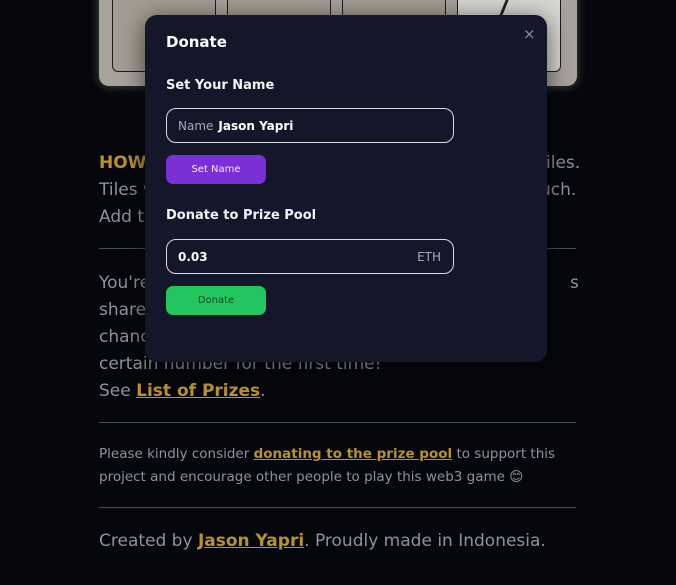 This screenshot has width=676, height=585. Describe the element at coordinates (216, 169) in the screenshot. I see `set-name-button: Set Name` at that location.